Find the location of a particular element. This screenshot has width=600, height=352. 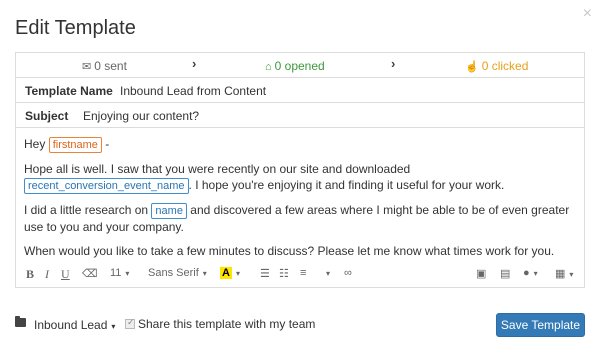

underline-button: U is located at coordinates (65, 274).